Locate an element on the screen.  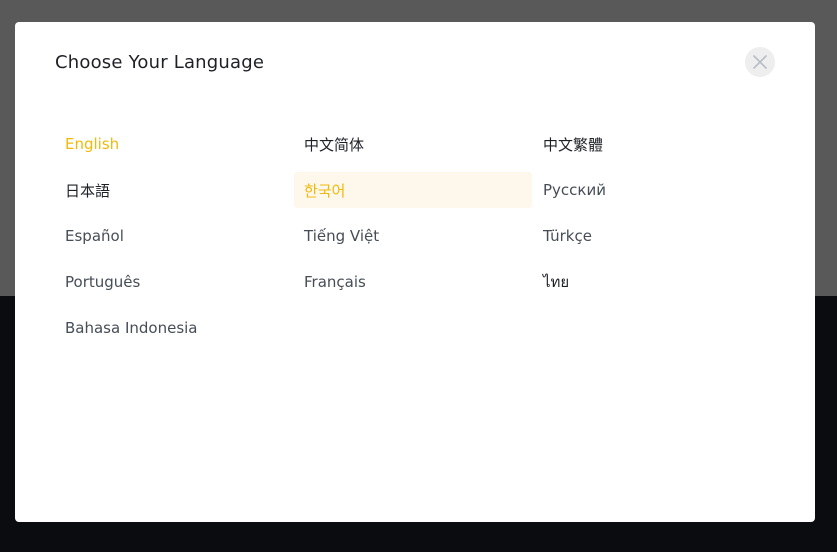
close-button is located at coordinates (760, 62).